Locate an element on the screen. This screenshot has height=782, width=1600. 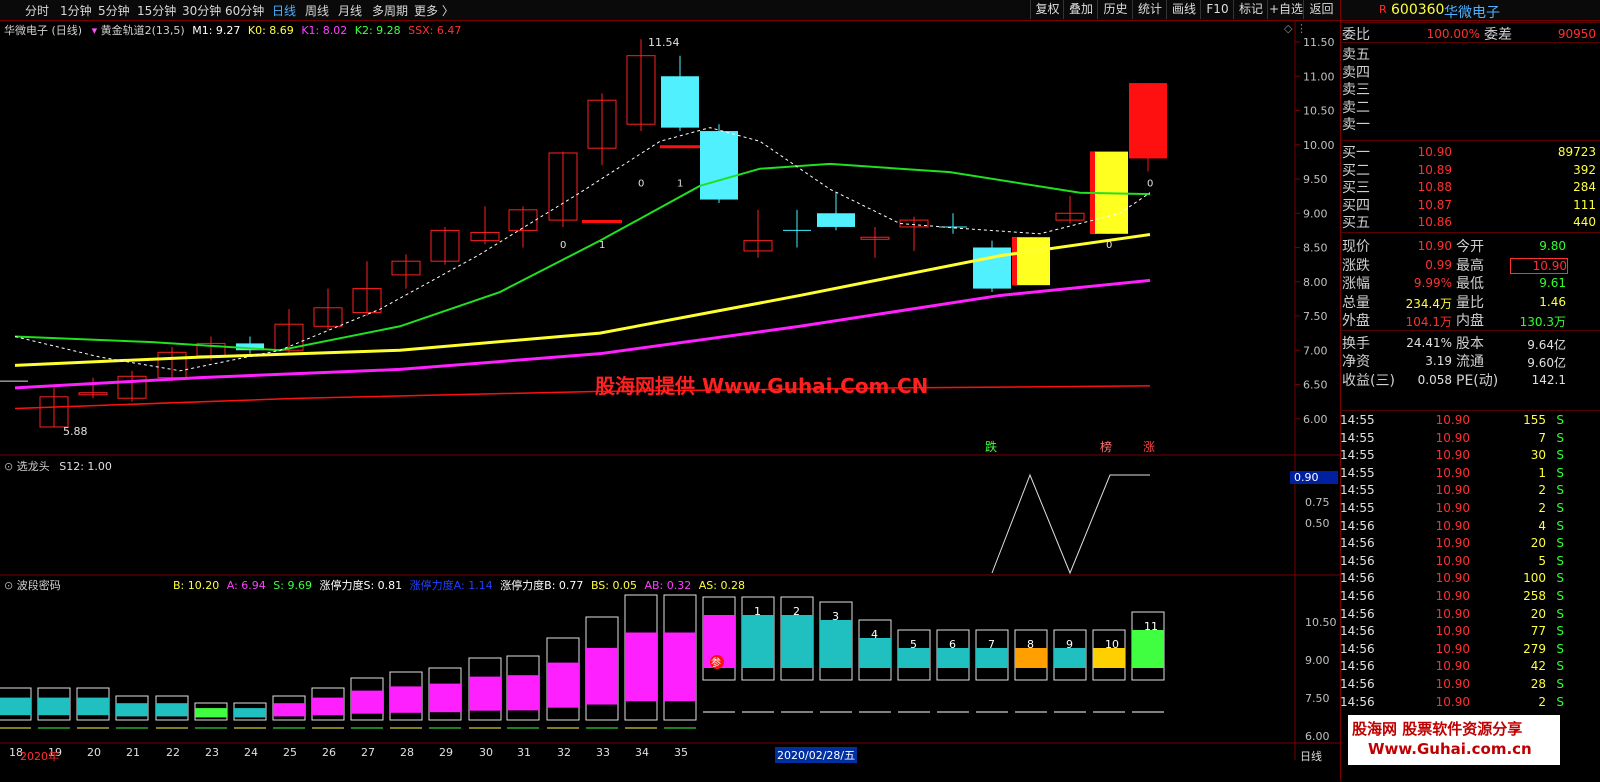
tab-5: 60分钟 is located at coordinates (244, 10).